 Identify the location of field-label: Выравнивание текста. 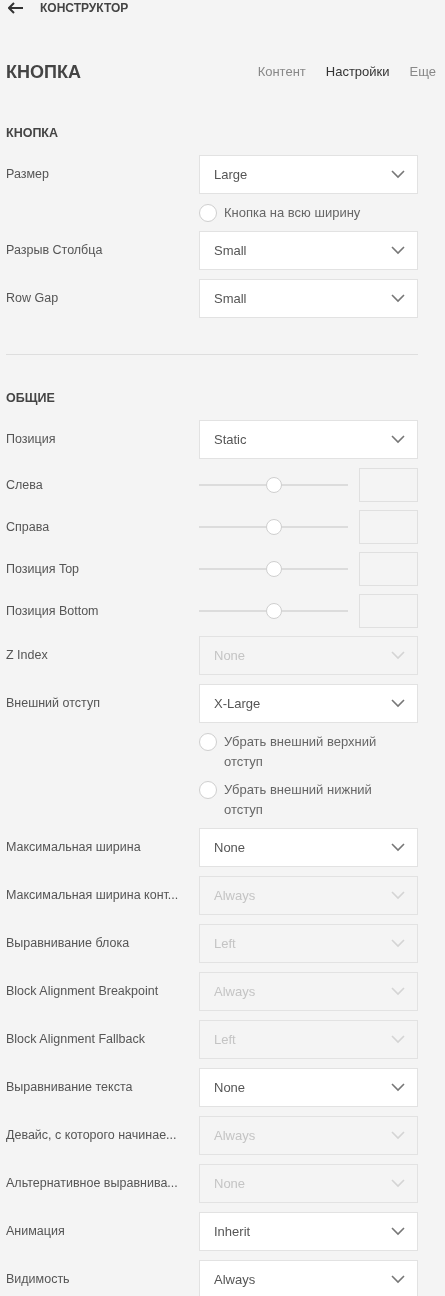
(70, 1088).